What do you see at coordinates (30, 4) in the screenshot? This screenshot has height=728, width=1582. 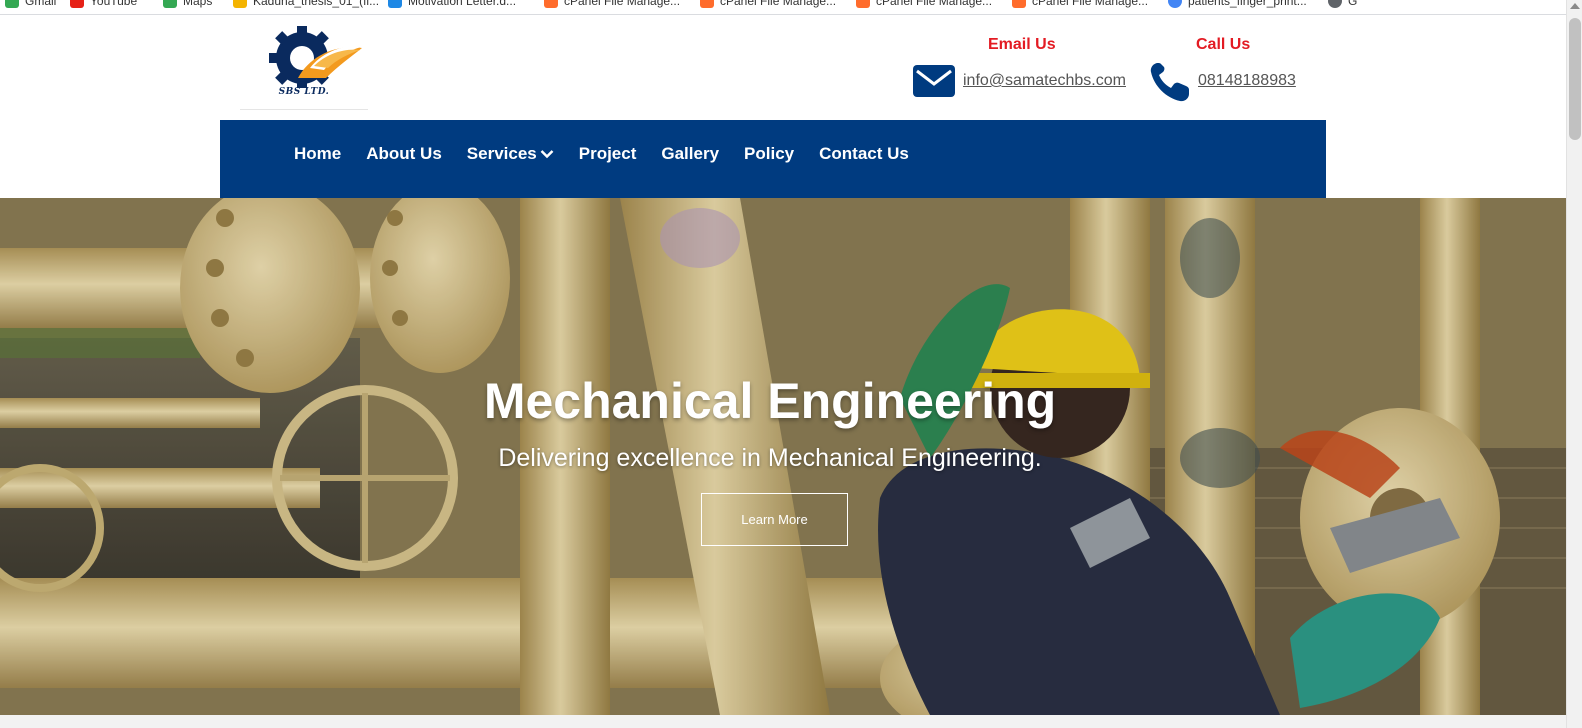 I see `bookmark-gmail: Gmail` at bounding box center [30, 4].